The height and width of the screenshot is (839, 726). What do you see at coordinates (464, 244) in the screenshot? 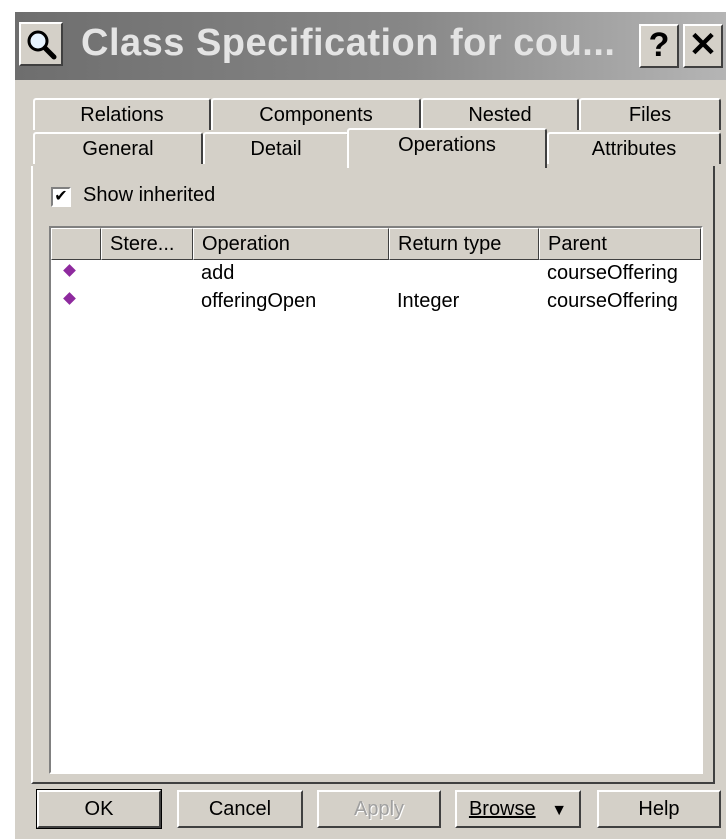
I see `column-header-return-type: Return type` at bounding box center [464, 244].